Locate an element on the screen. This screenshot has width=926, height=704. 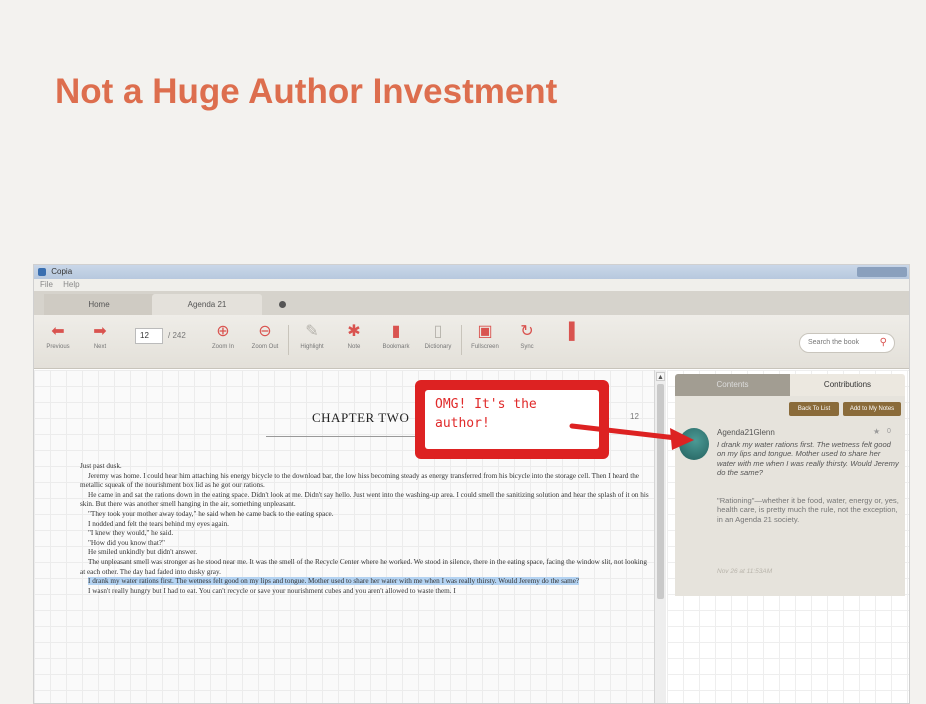
fullscreen-button: ▣ Fullscreen is located at coordinates (485, 336).